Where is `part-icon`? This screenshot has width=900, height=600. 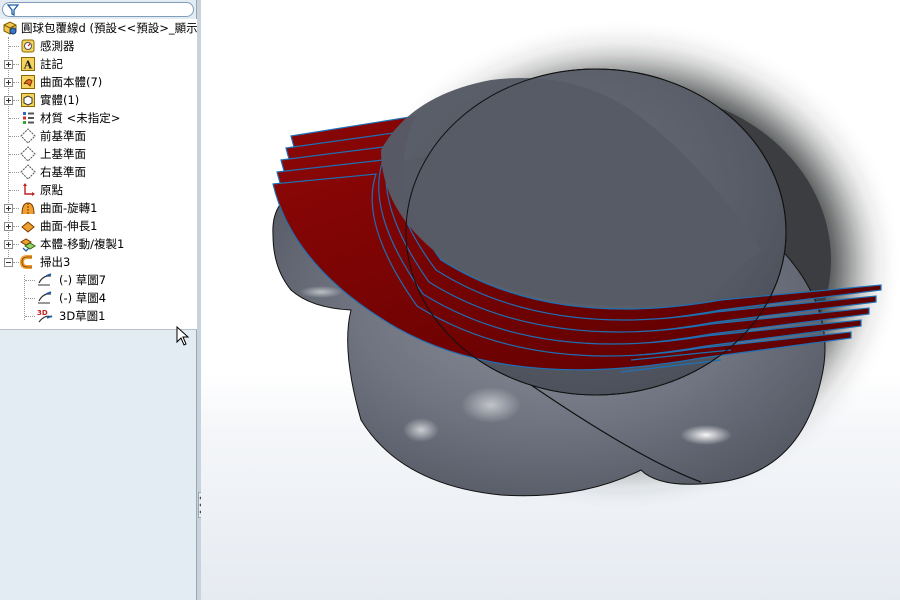
part-icon is located at coordinates (10, 28).